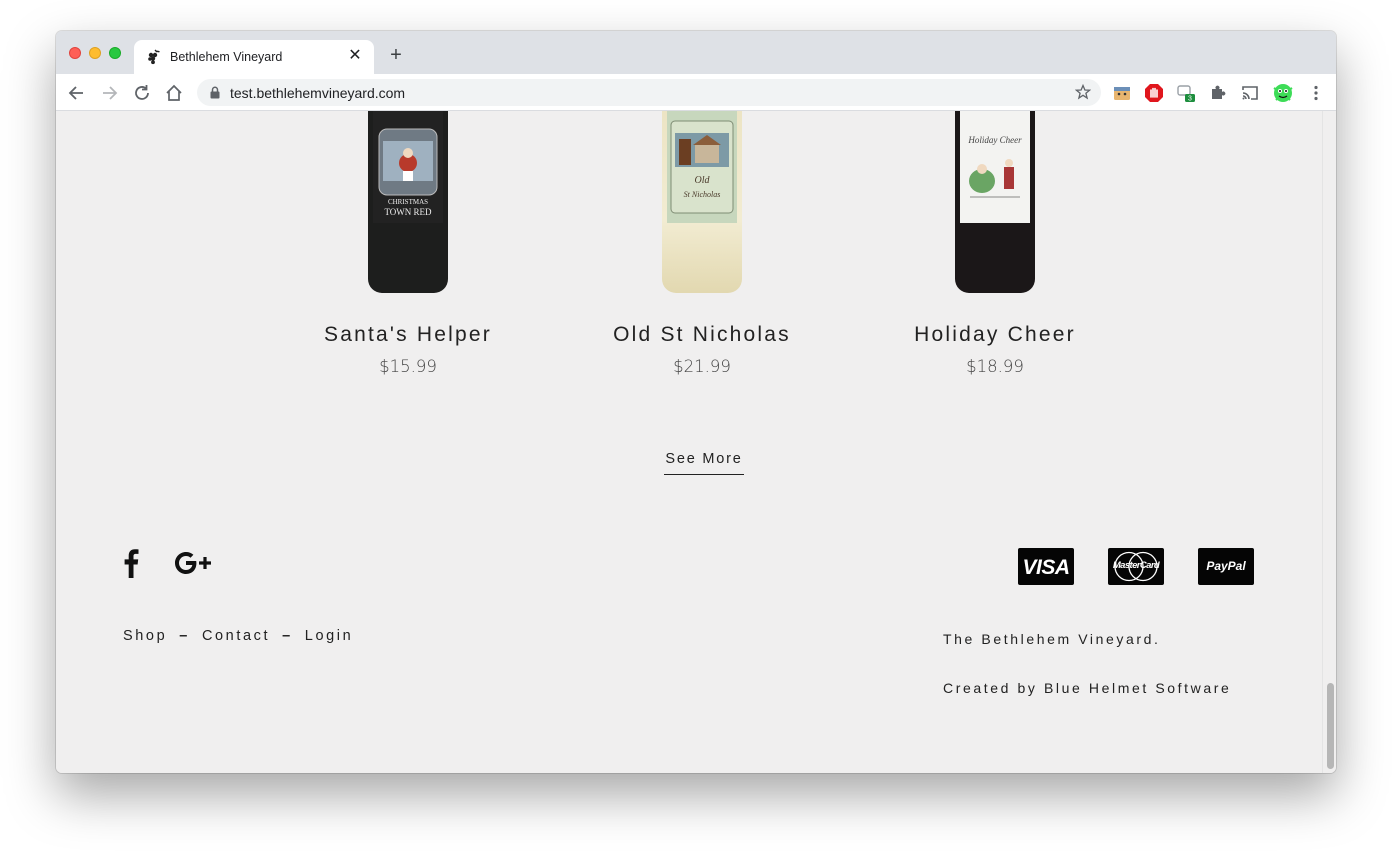  I want to click on vertical-scrollbar, so click(1329, 442).